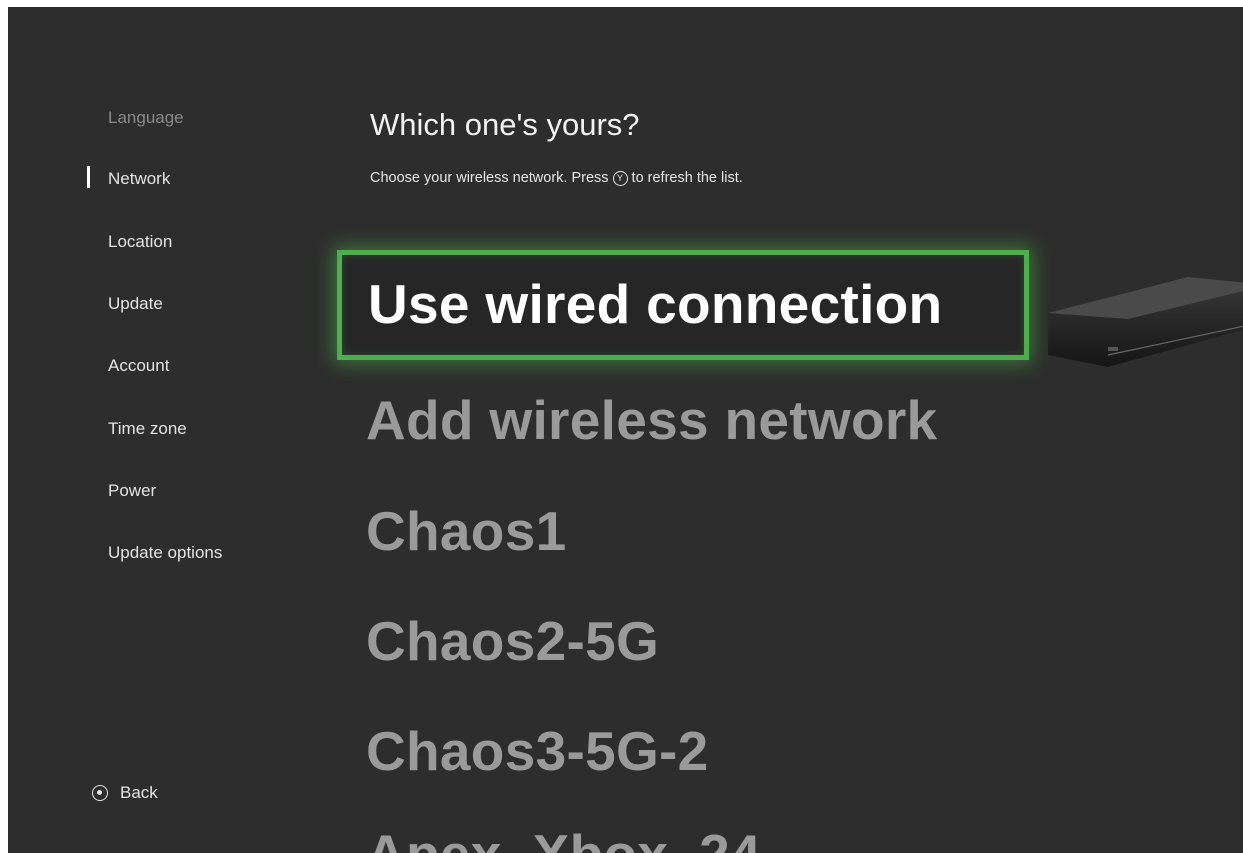 The image size is (1243, 853). Describe the element at coordinates (683, 305) in the screenshot. I see `network-option-wired: Use wired connection` at that location.